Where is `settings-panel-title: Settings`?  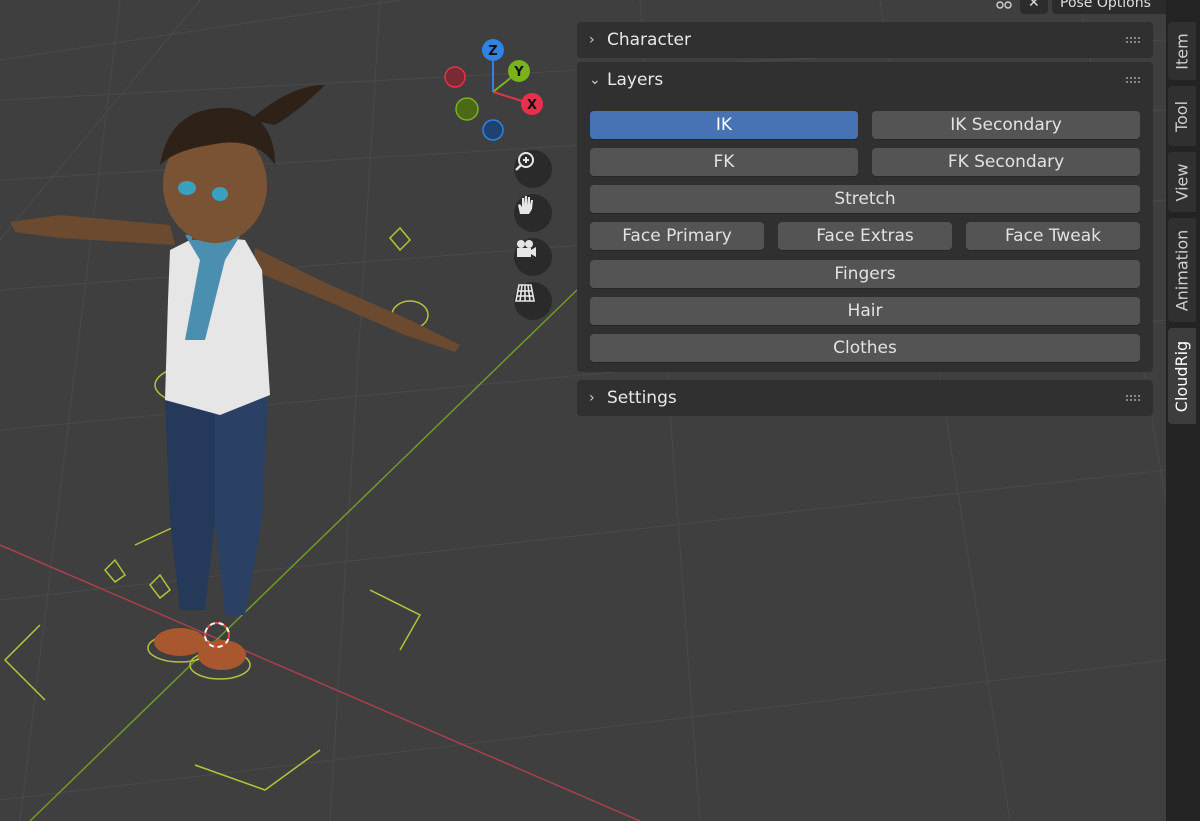
settings-panel-title: Settings is located at coordinates (642, 398).